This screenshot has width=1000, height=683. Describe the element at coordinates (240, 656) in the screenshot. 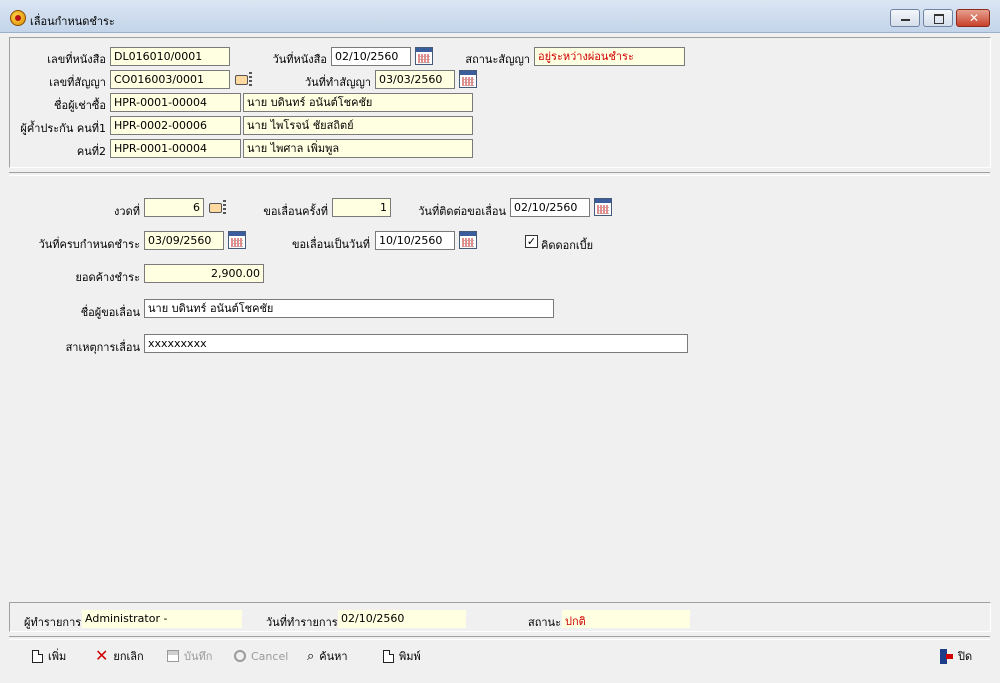

I see `cancel-circle-icon` at that location.